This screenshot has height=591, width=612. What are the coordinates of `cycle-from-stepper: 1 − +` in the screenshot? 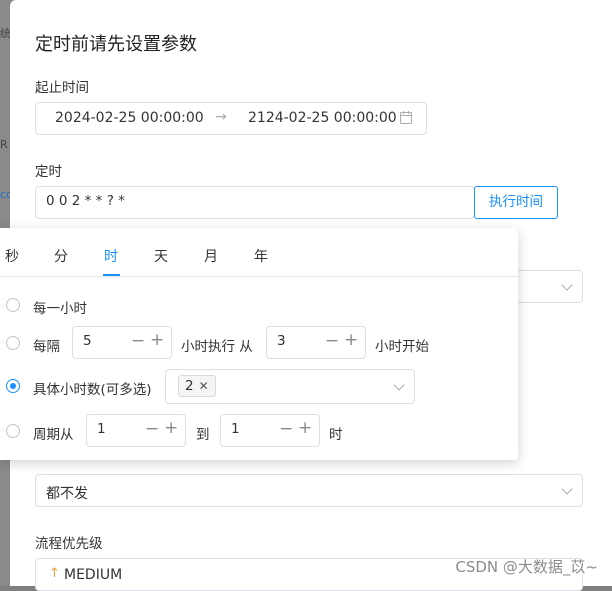 It's located at (136, 430).